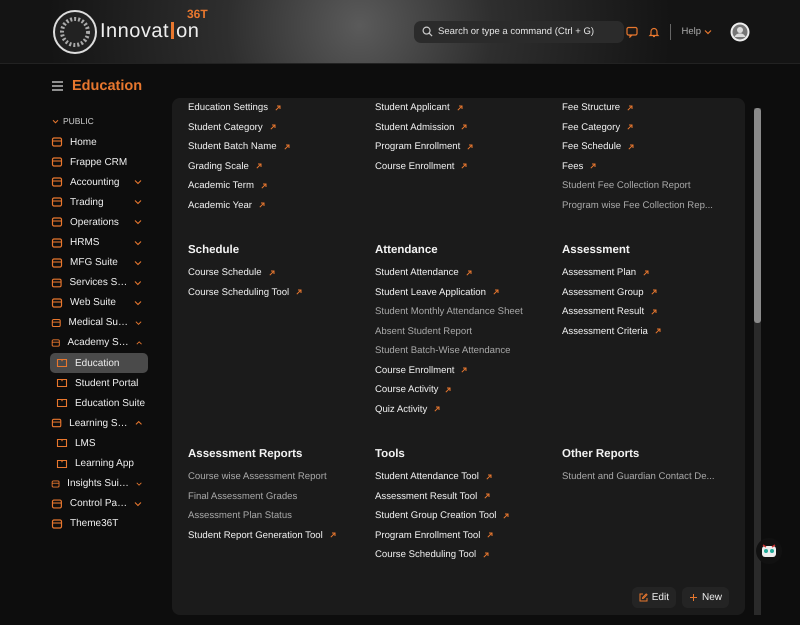 This screenshot has width=800, height=625. Describe the element at coordinates (591, 127) in the screenshot. I see `shortcut-link: Fee Category` at that location.